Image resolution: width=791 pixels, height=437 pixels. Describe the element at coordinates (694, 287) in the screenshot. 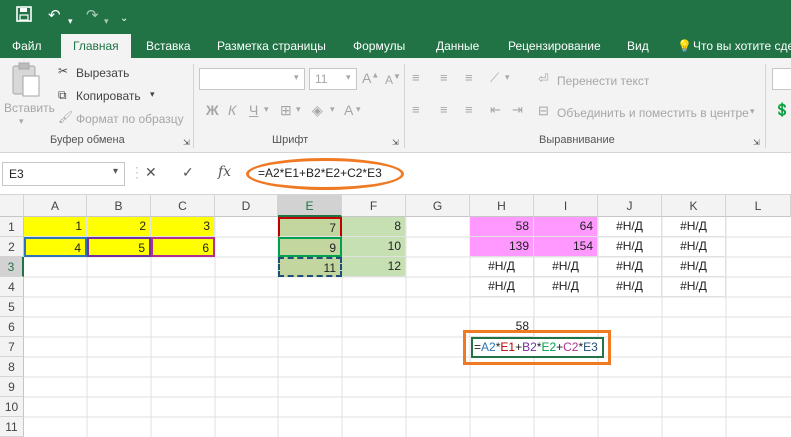

I see `cell-k4: #Н/Д` at that location.